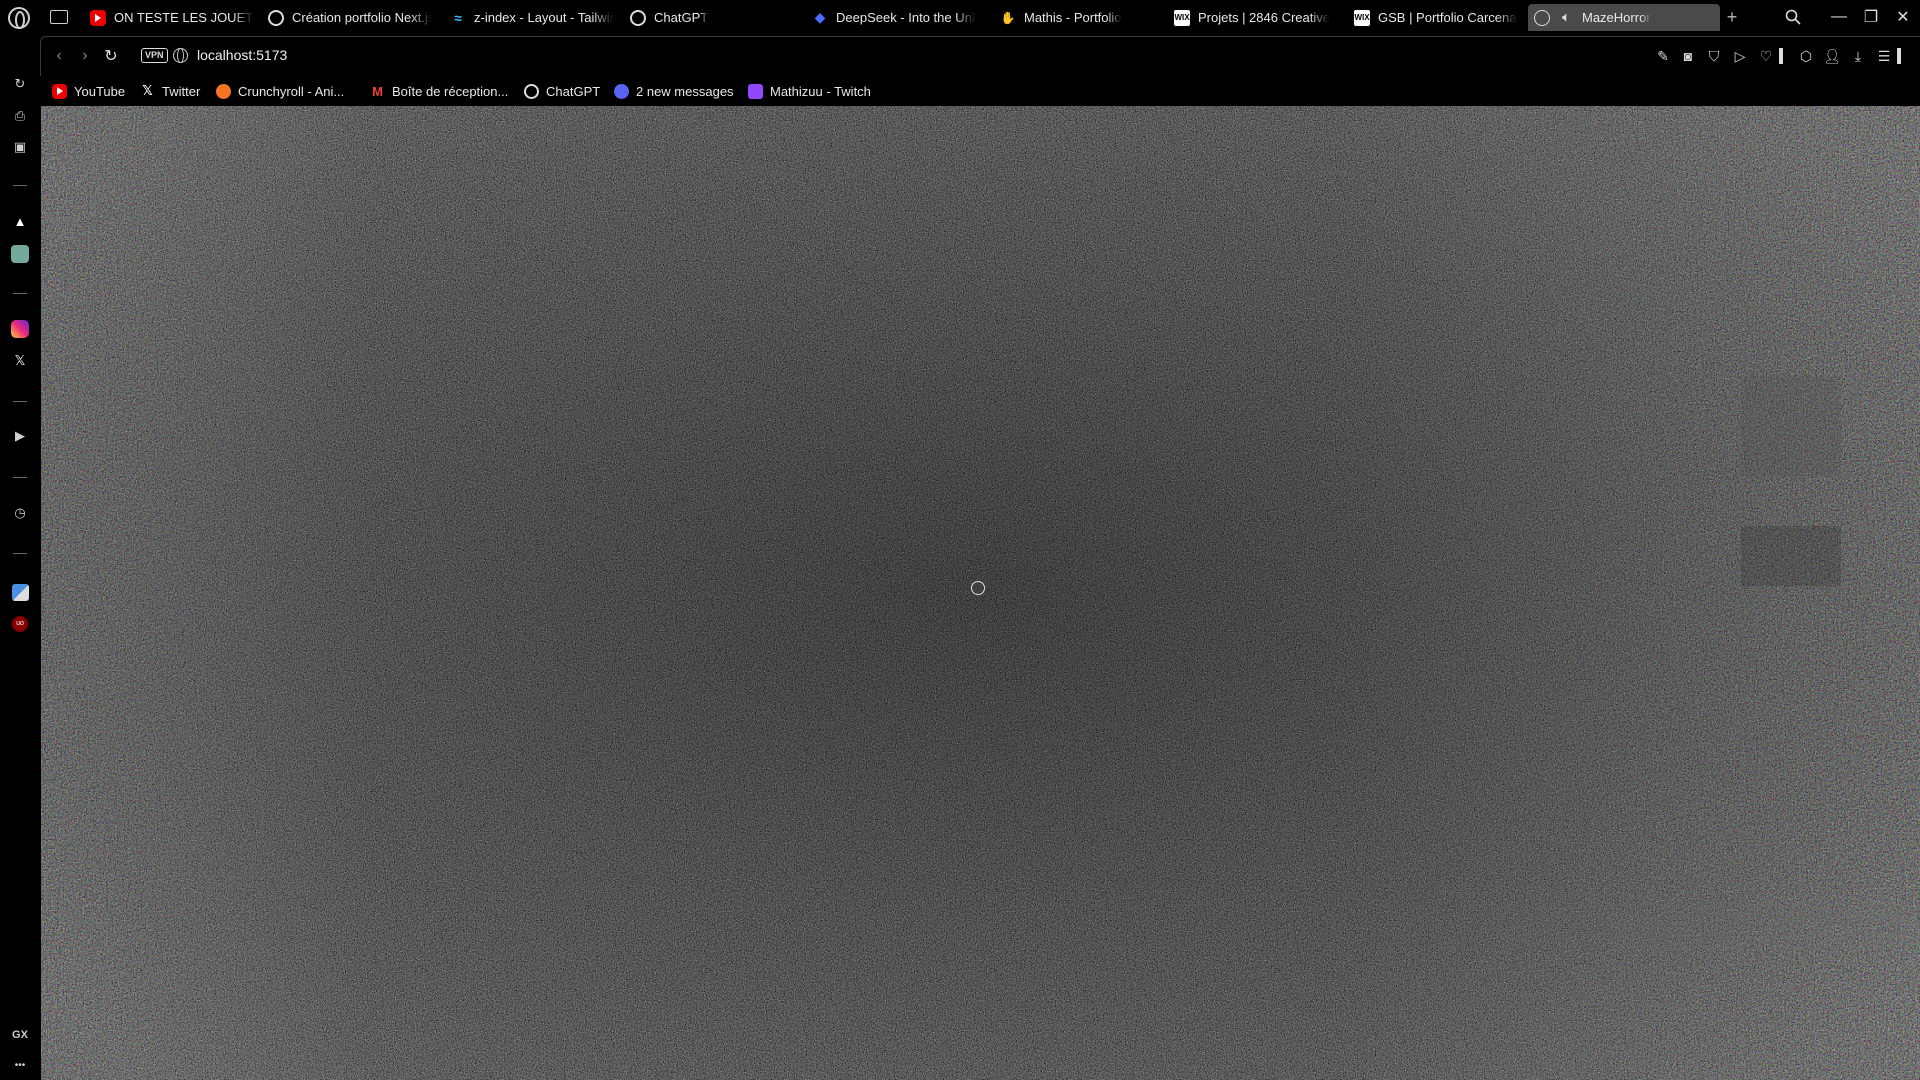 This screenshot has height=1080, width=1920. Describe the element at coordinates (362, 17) in the screenshot. I see `tab-title: Création portfolio Next.js` at that location.